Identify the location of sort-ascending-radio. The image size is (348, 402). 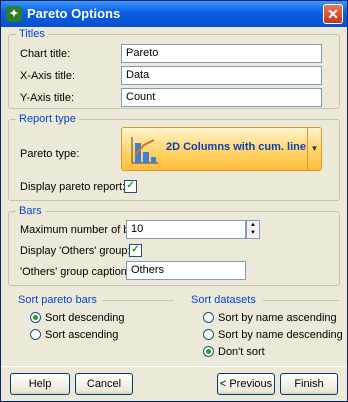
(35, 334).